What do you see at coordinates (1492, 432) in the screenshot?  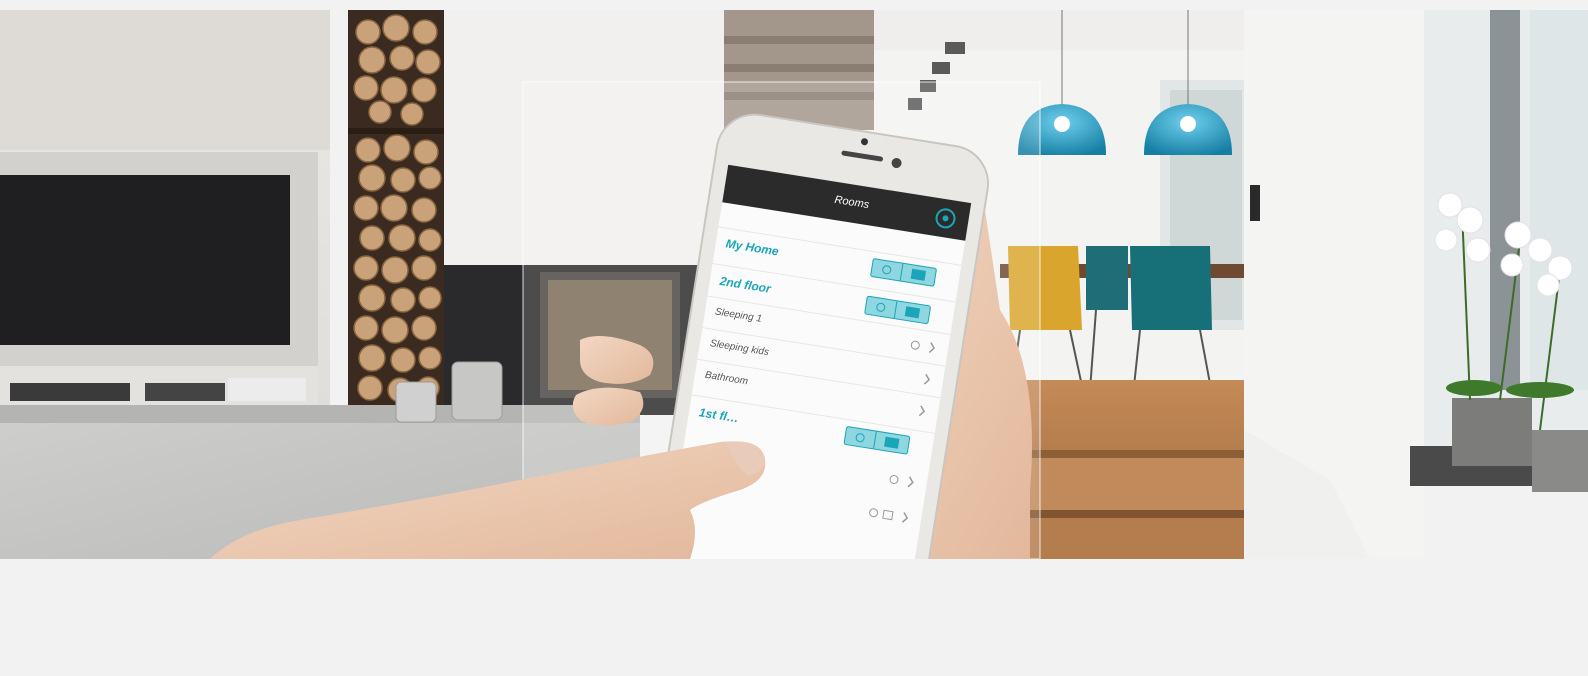 I see `plant-pot` at bounding box center [1492, 432].